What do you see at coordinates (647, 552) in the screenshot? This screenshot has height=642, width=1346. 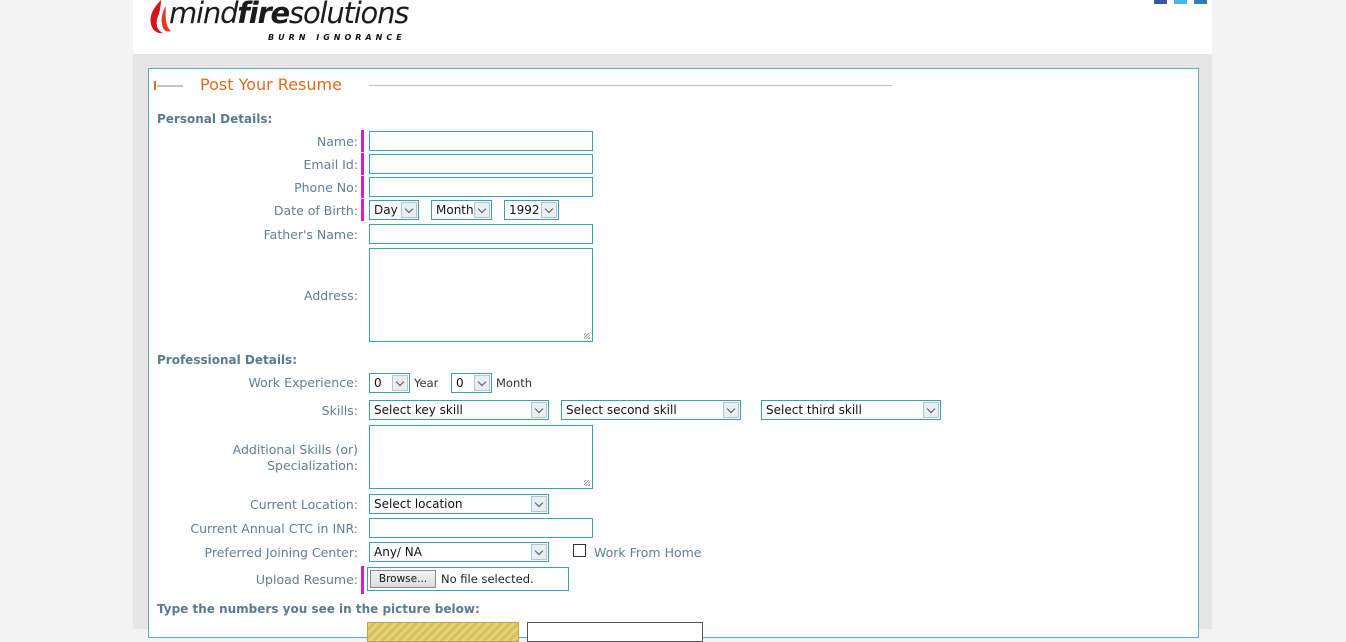 I see `work-from-home-label: Work From Home` at bounding box center [647, 552].